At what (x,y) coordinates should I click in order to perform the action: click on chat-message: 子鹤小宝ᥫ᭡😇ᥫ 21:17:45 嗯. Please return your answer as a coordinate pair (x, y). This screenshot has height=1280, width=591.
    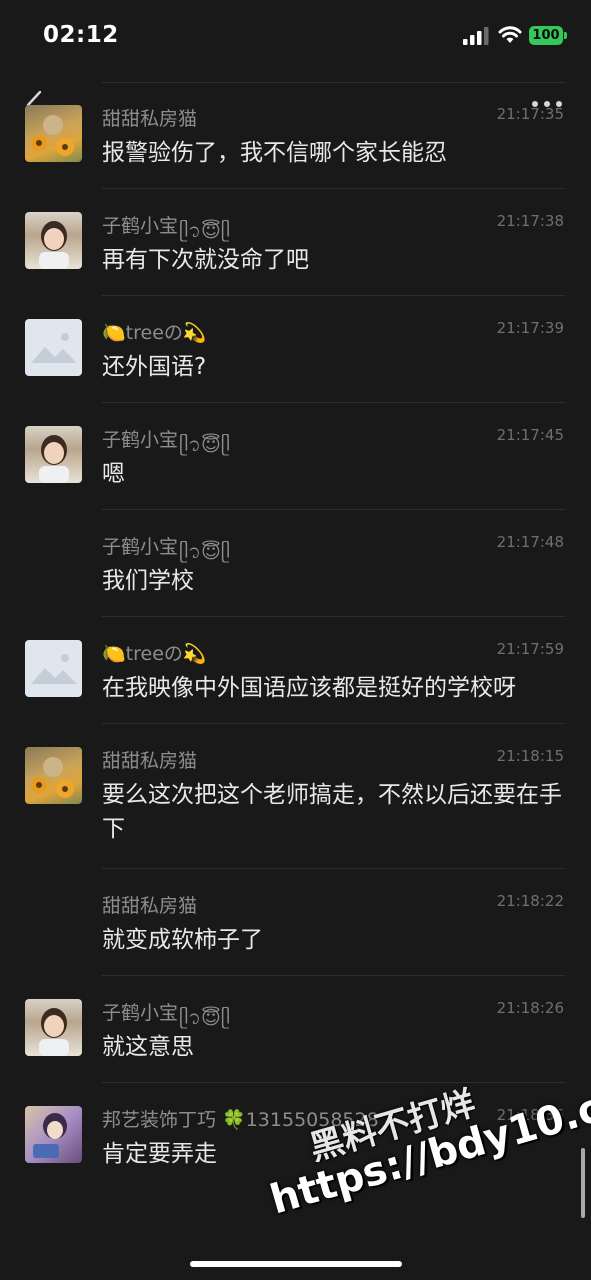
    Looking at the image, I should click on (295, 456).